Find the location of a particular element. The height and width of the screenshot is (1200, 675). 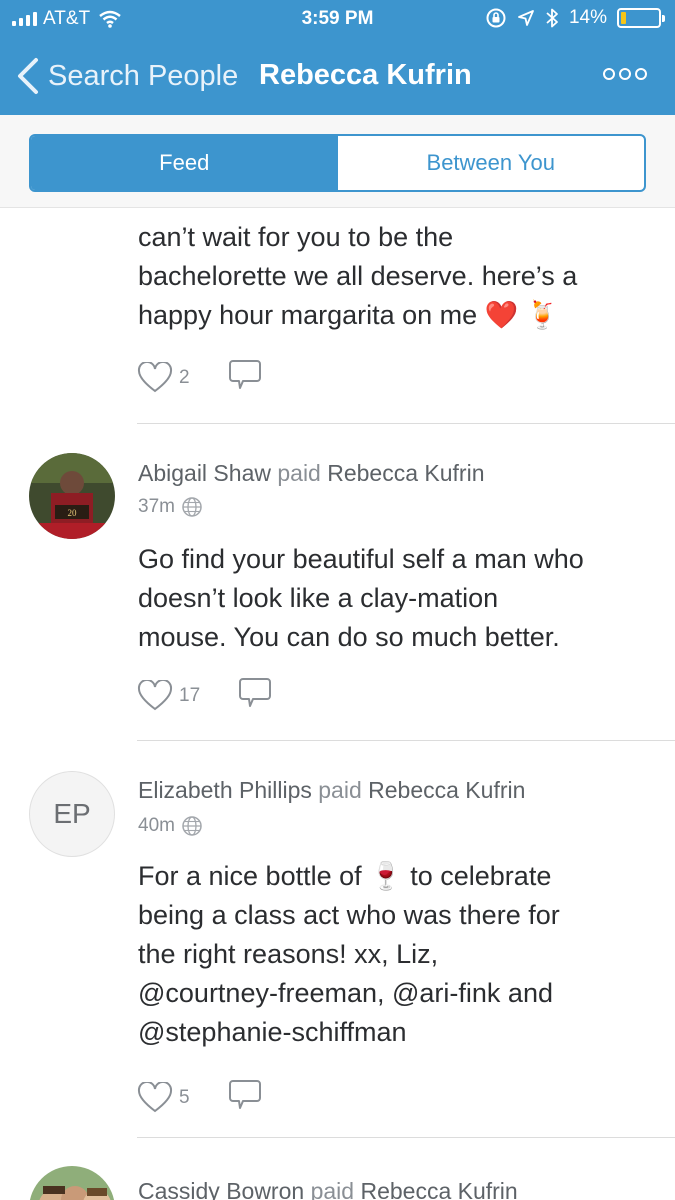

note-line: bachelorette we all deserve. here’s a is located at coordinates (358, 276).